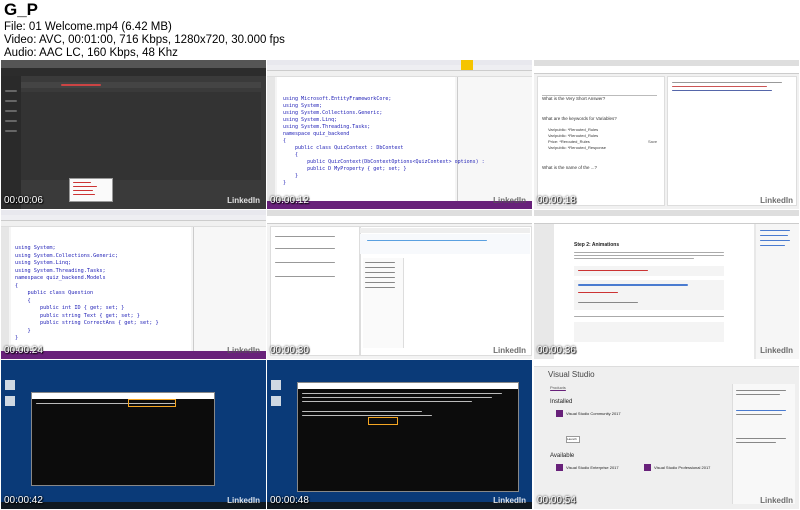 The width and height of the screenshot is (800, 510). I want to click on thumbnail-7: LinkedIn 00:00:42, so click(133, 434).